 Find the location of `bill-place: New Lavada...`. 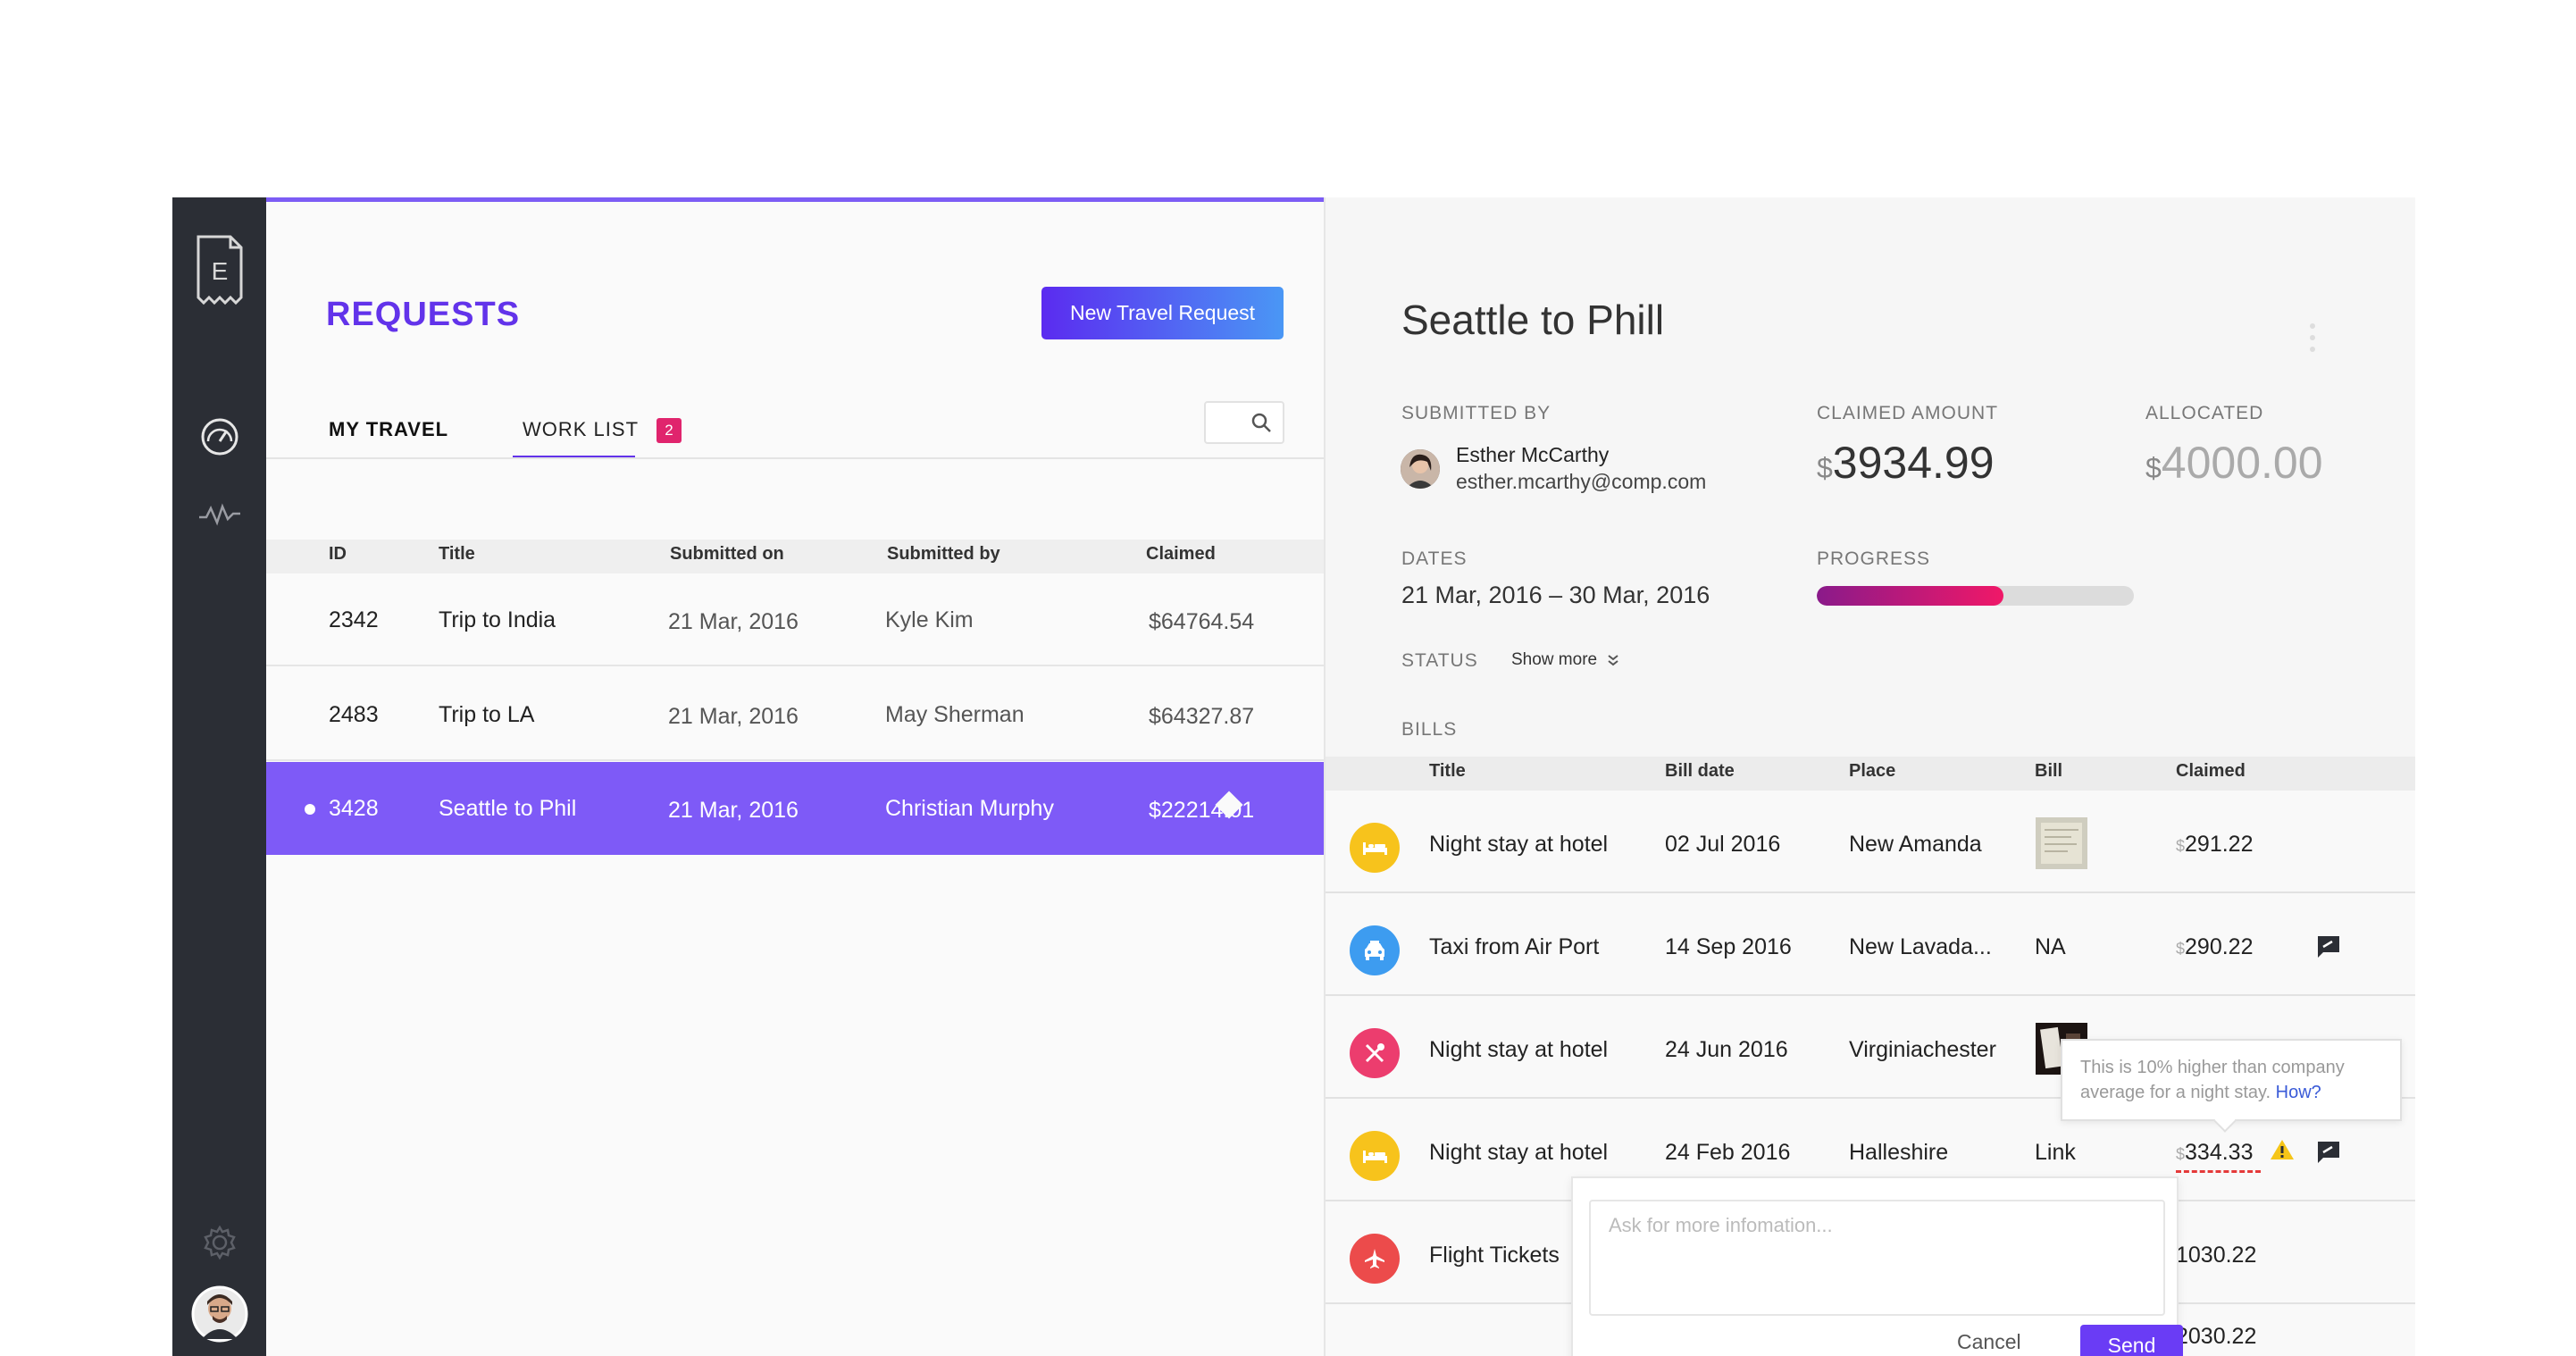

bill-place: New Lavada... is located at coordinates (1920, 946).